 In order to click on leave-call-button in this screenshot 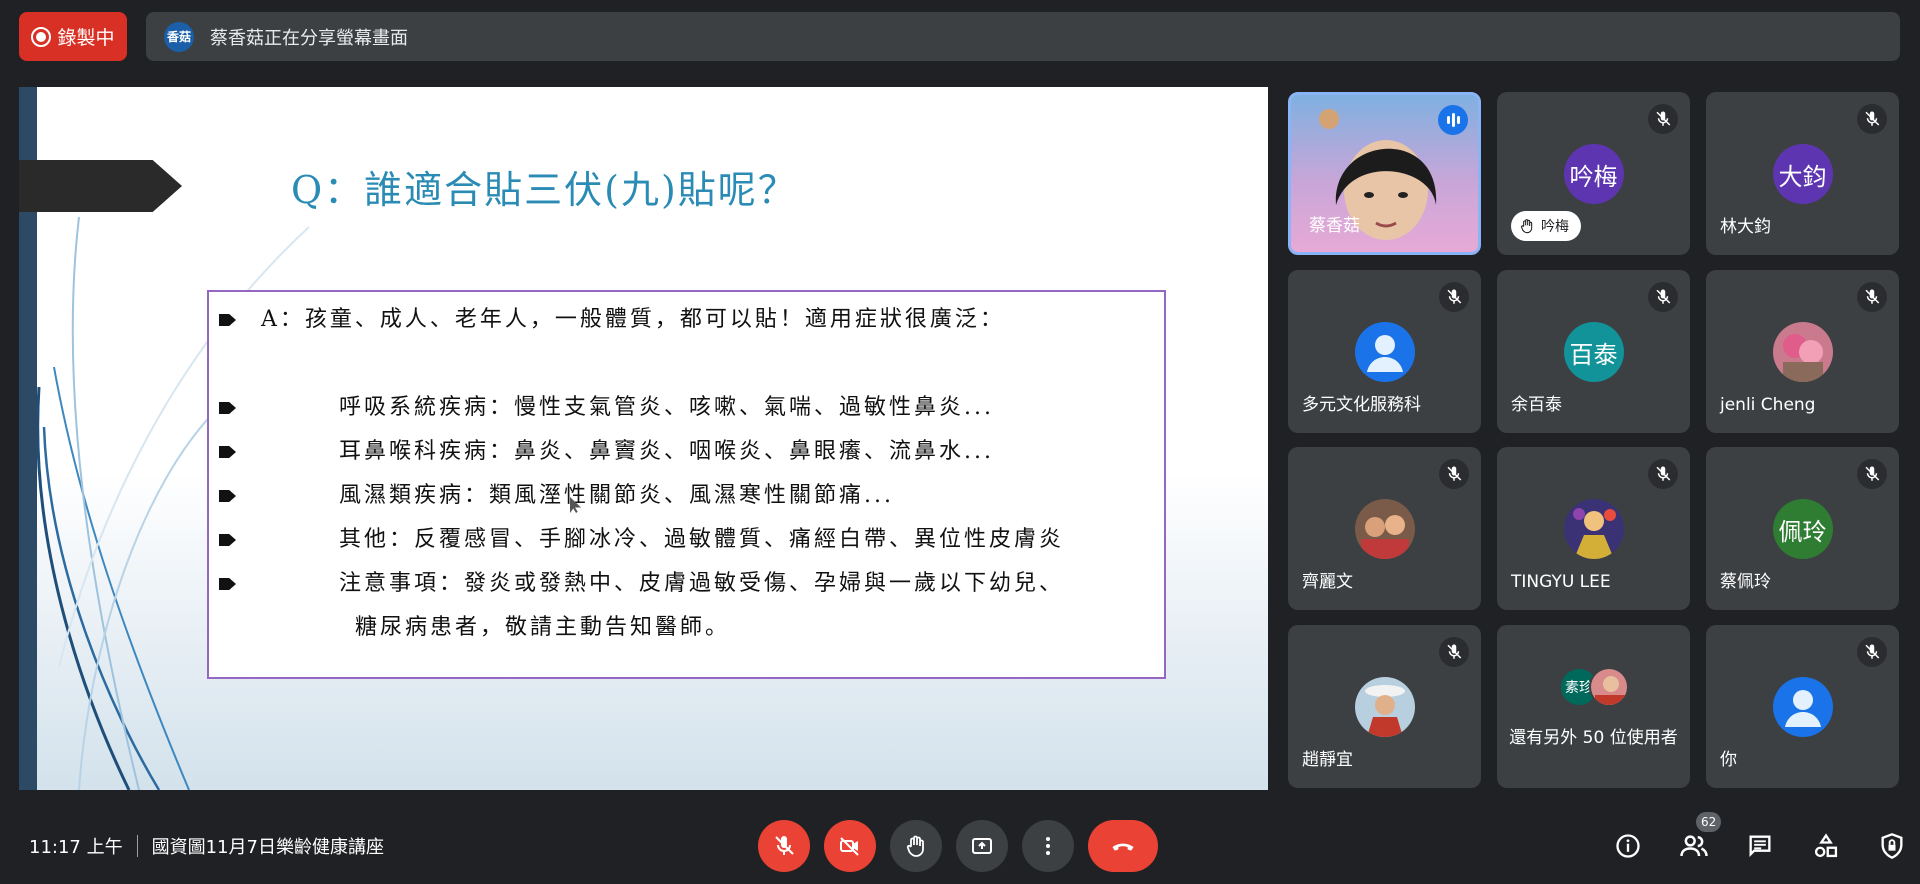, I will do `click(1123, 846)`.